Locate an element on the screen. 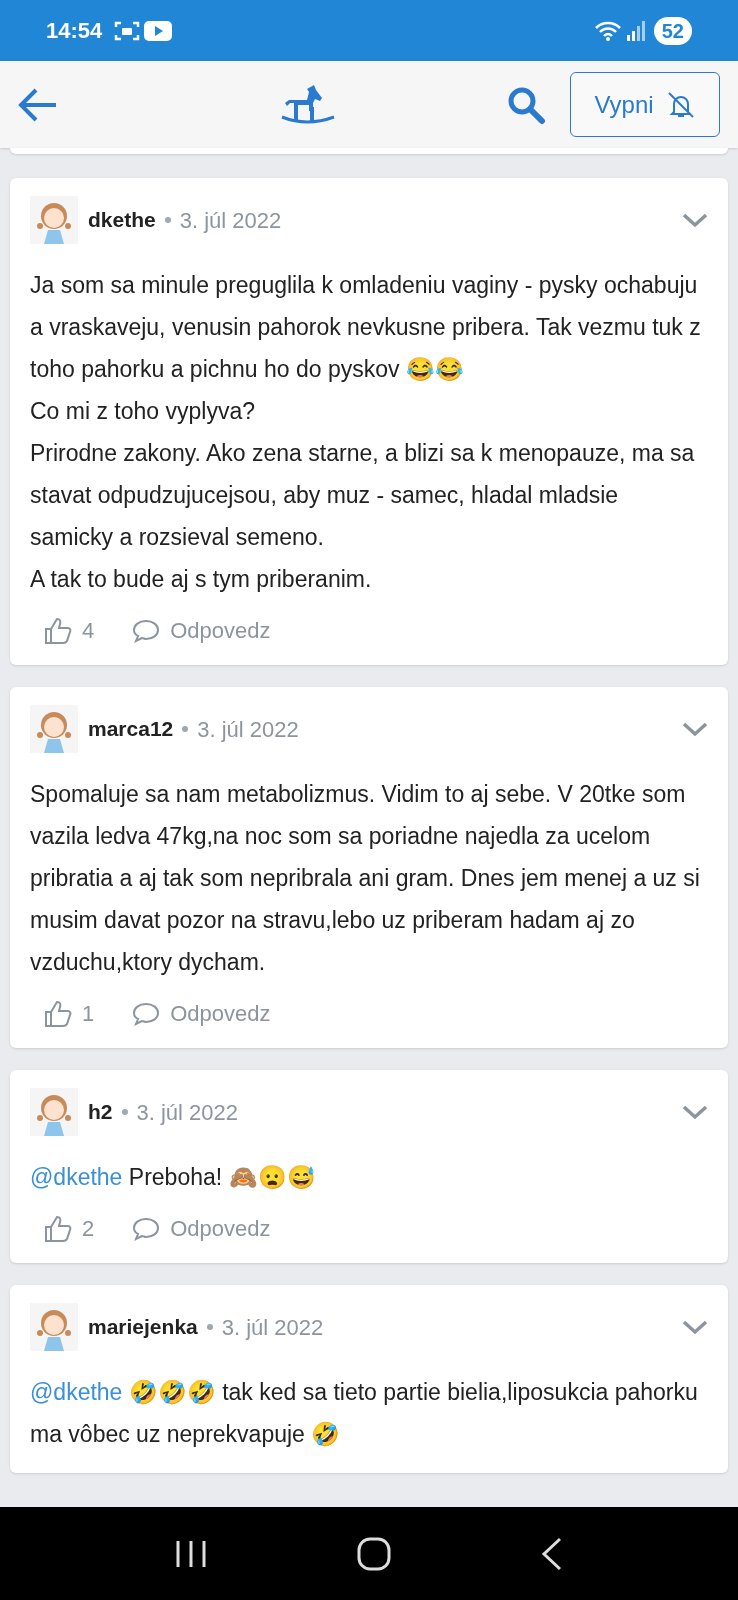 This screenshot has width=738, height=1600. author-name: mariejenka is located at coordinates (143, 1327).